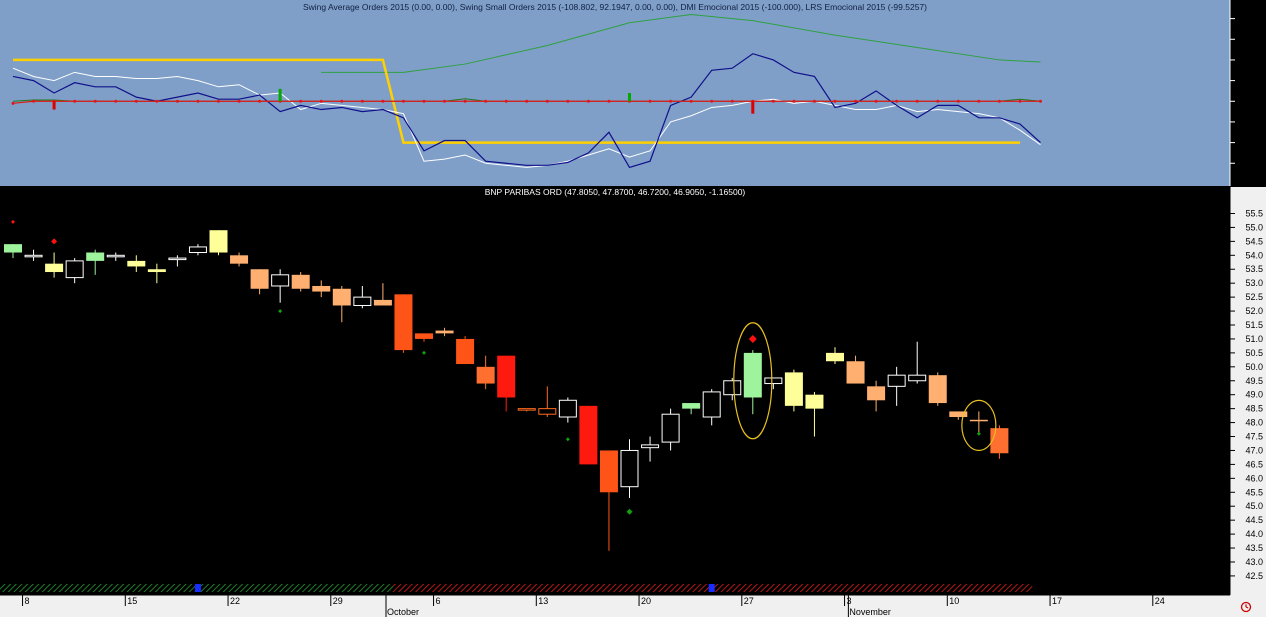 This screenshot has height=617, width=1266. Describe the element at coordinates (1257, 81) in the screenshot. I see `indicator-y-tick-label: 50` at that location.